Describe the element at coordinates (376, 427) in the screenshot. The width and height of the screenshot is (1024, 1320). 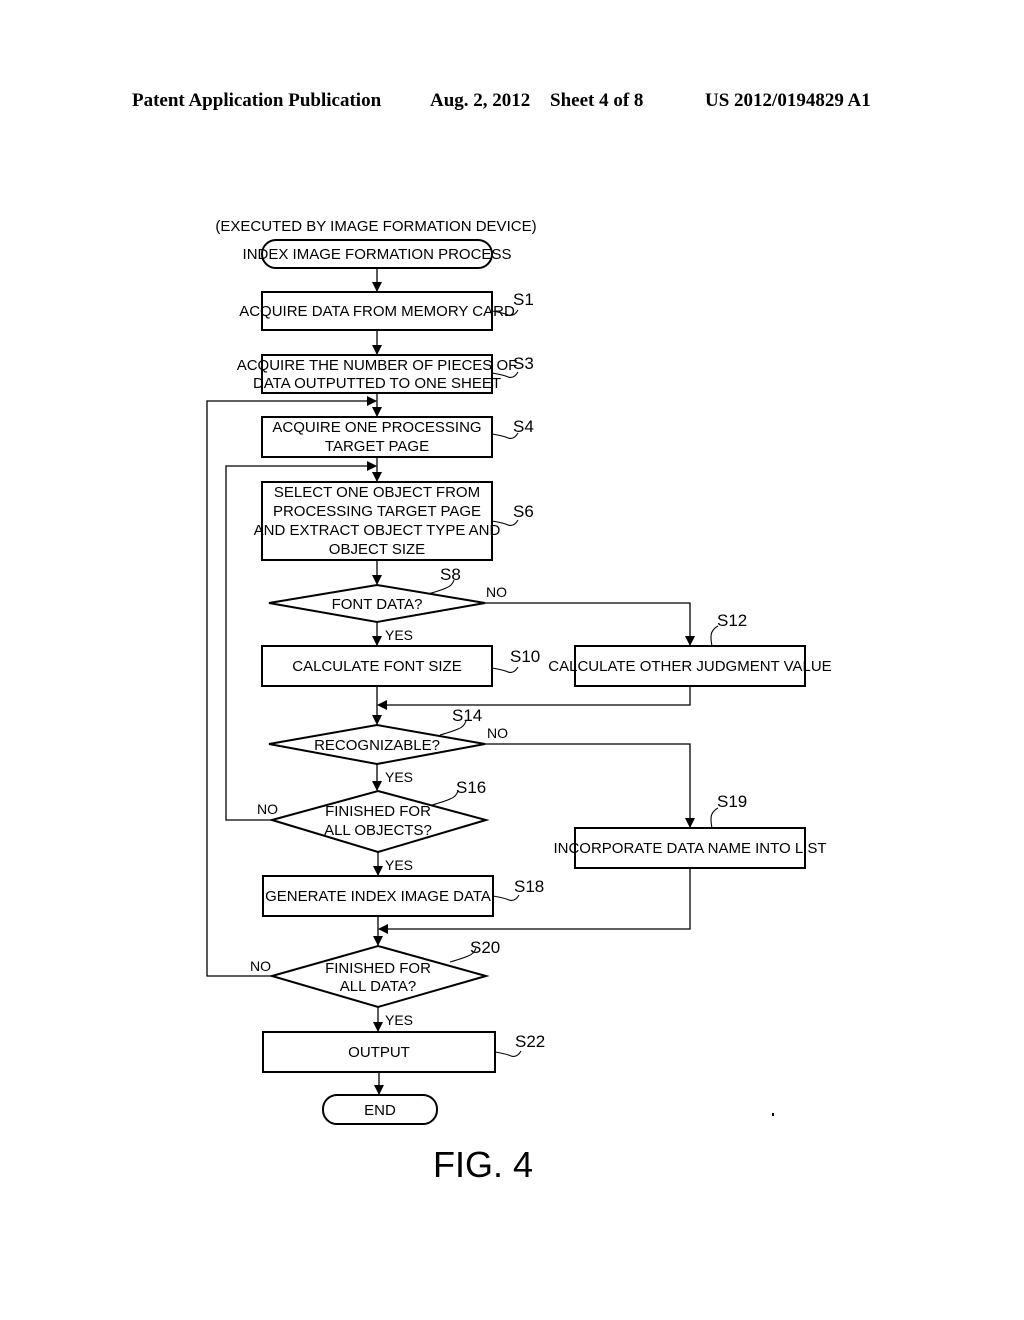
I see `step-s4-text-1: ACQUIRE ONE PROCESSING` at that location.